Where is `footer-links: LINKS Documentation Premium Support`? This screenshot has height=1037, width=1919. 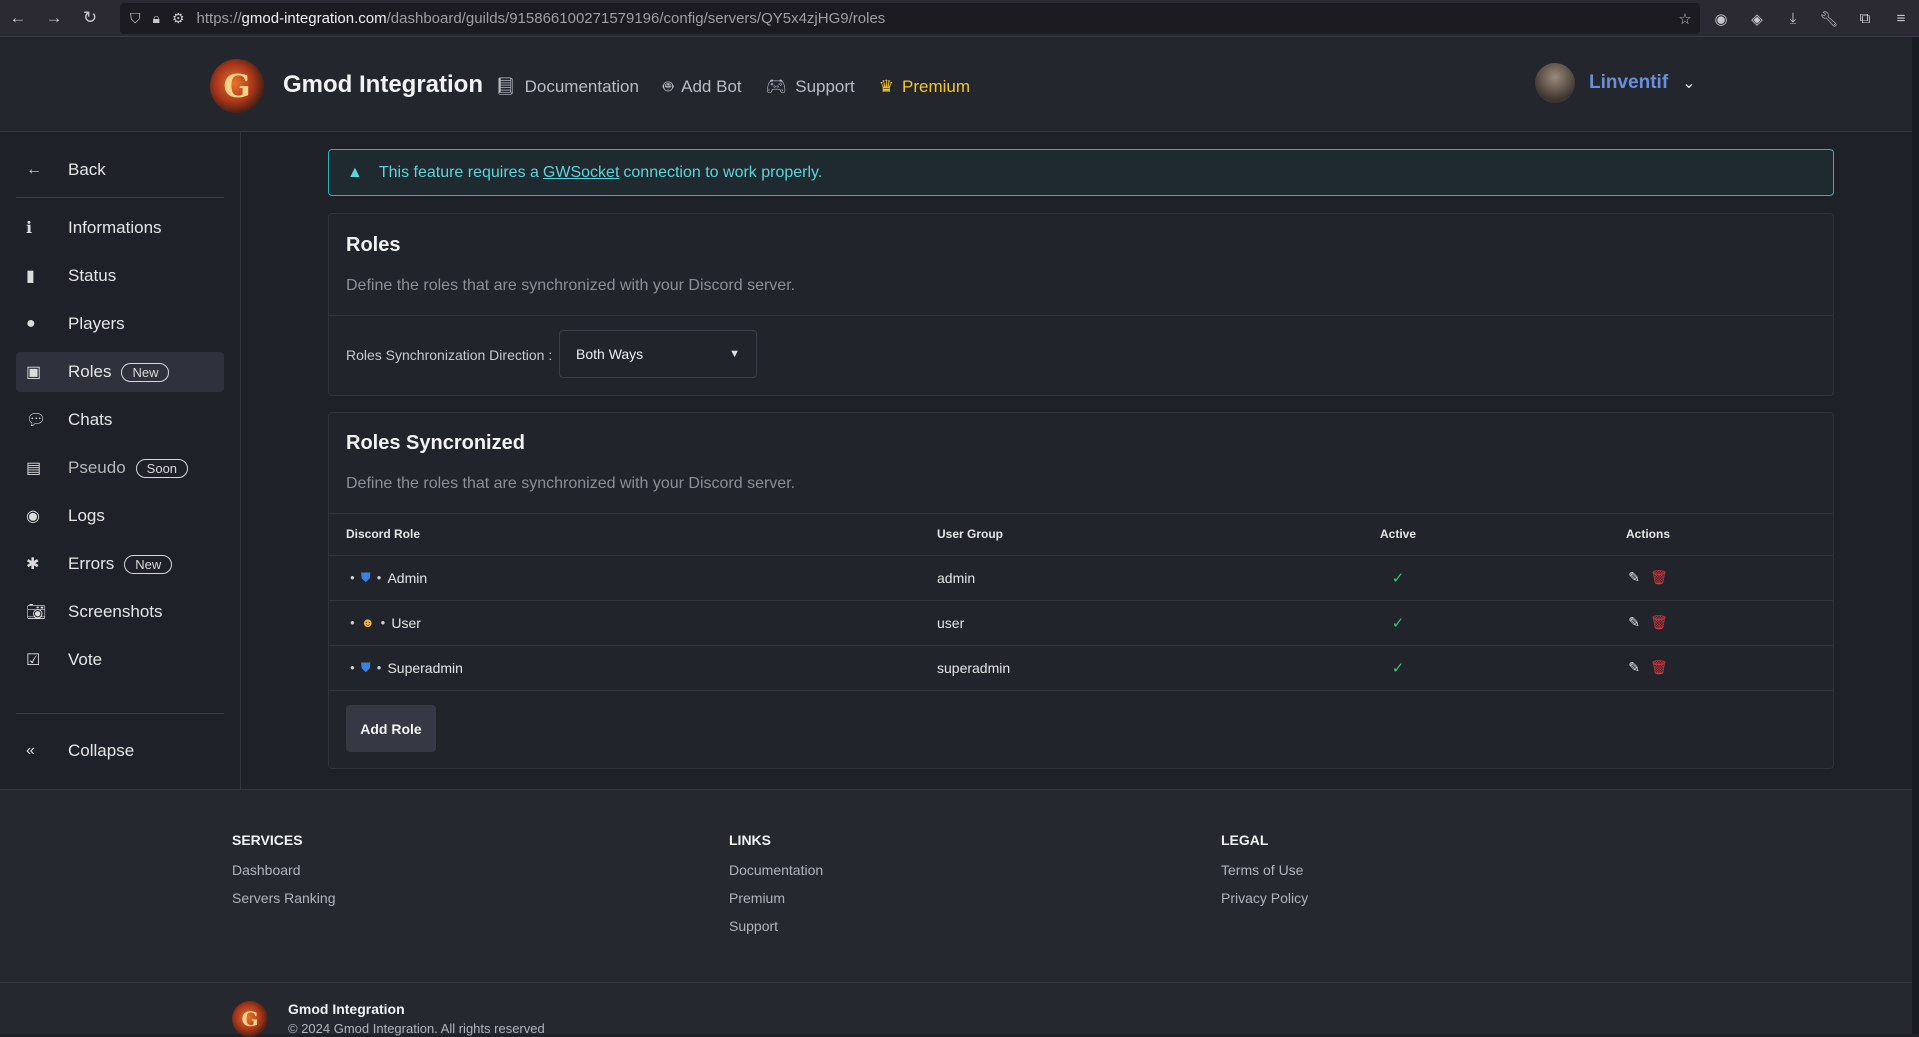 footer-links: LINKS Documentation Premium Support is located at coordinates (776, 889).